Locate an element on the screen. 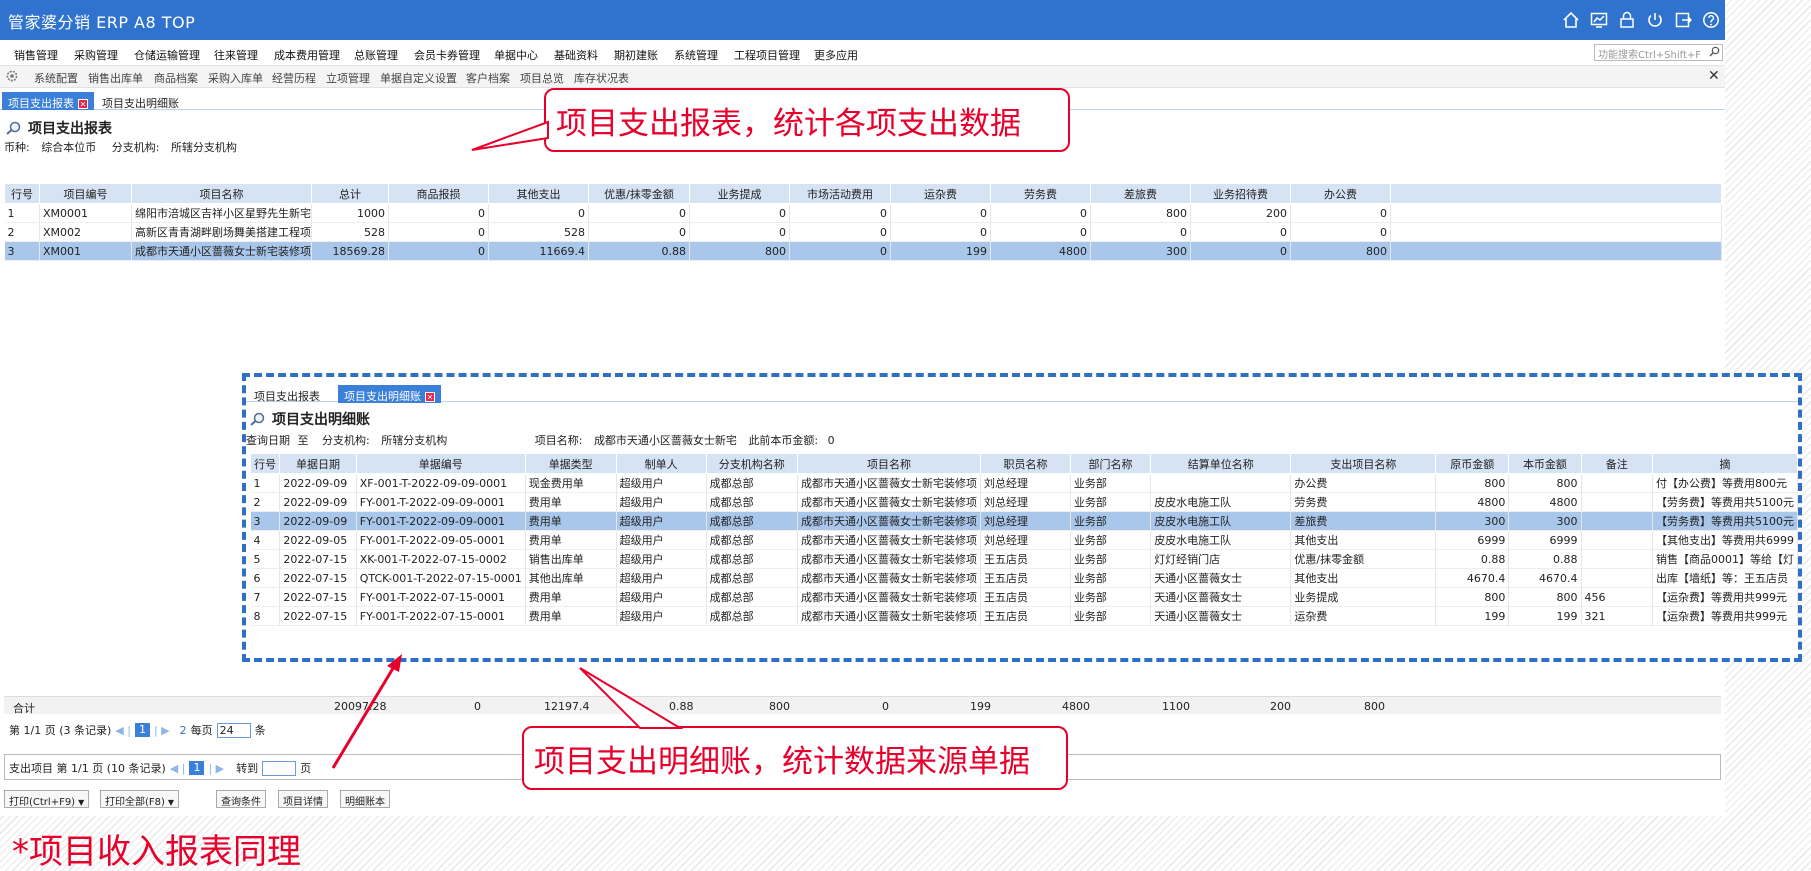 The height and width of the screenshot is (871, 1811). power-icon is located at coordinates (1655, 20).